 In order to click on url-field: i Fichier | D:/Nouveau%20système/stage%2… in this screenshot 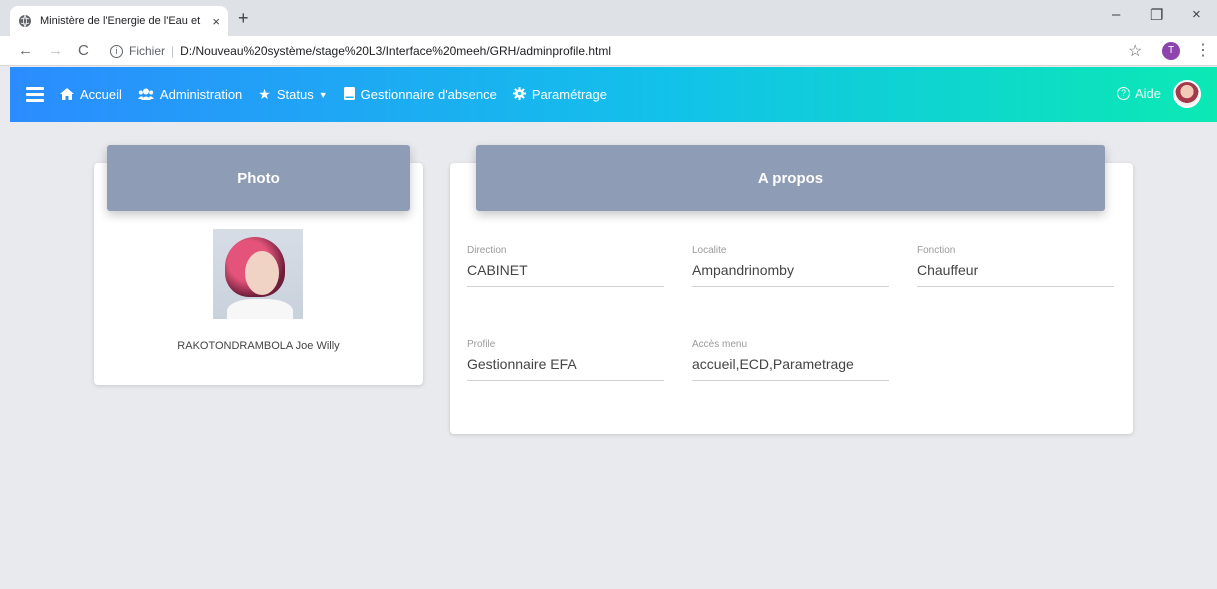, I will do `click(610, 51)`.